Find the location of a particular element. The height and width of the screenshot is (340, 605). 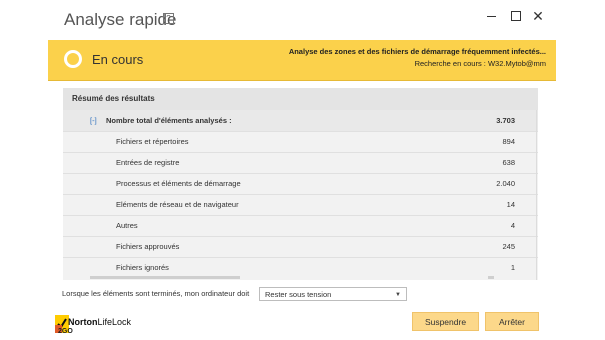

help-icon: ? is located at coordinates (168, 18).